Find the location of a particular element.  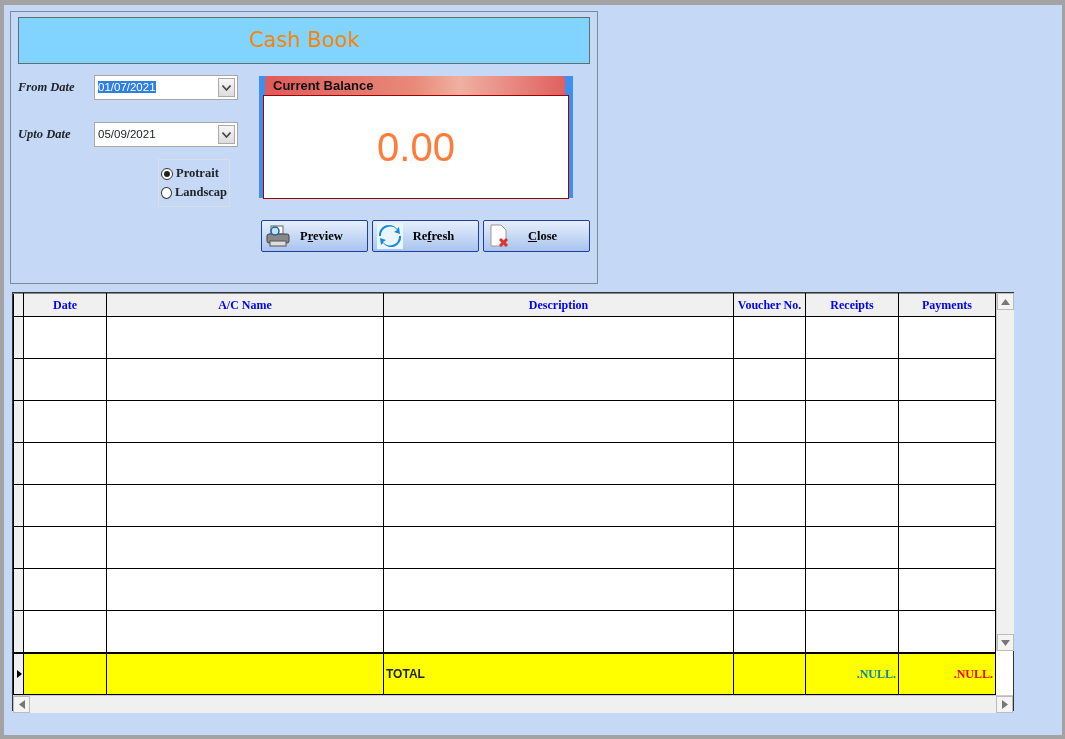

row-selector-header is located at coordinates (18, 305).